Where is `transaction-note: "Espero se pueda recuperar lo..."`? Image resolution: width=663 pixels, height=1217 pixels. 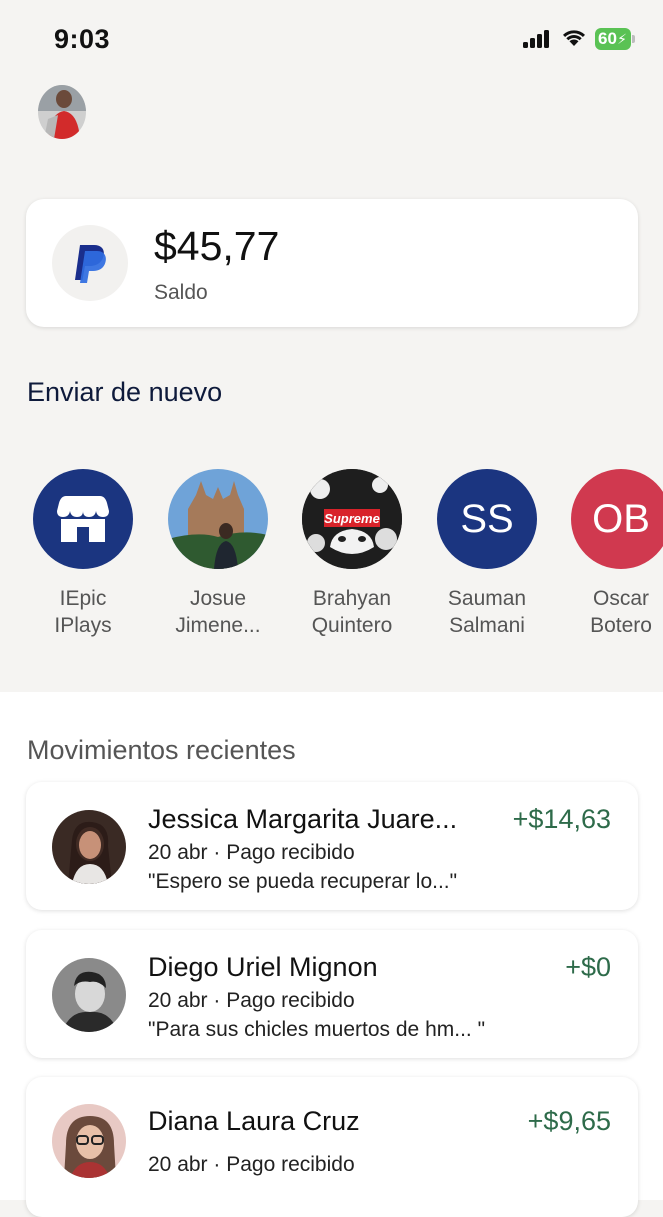 transaction-note: "Espero se pueda recuperar lo..." is located at coordinates (303, 881).